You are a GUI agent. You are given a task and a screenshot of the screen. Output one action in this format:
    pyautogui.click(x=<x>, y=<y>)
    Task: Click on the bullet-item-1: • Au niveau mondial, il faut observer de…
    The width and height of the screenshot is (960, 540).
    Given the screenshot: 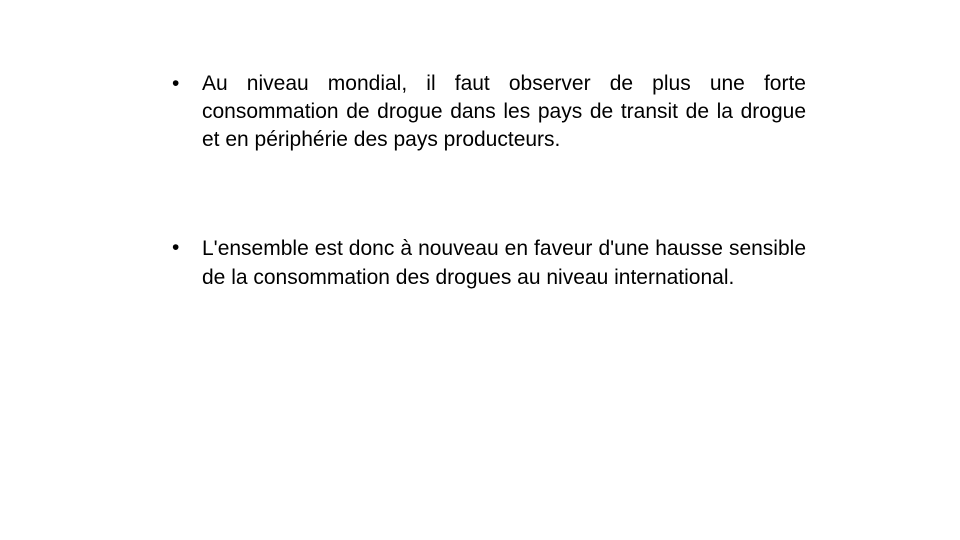 What is the action you would take?
    pyautogui.click(x=489, y=112)
    